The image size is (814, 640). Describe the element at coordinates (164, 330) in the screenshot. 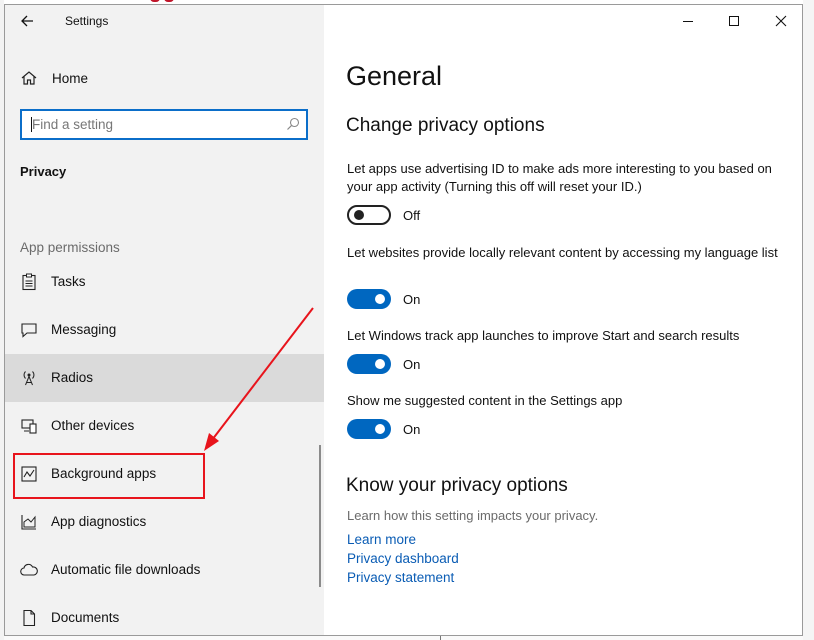

I see `sidebar-item-messaging: Messaging` at that location.